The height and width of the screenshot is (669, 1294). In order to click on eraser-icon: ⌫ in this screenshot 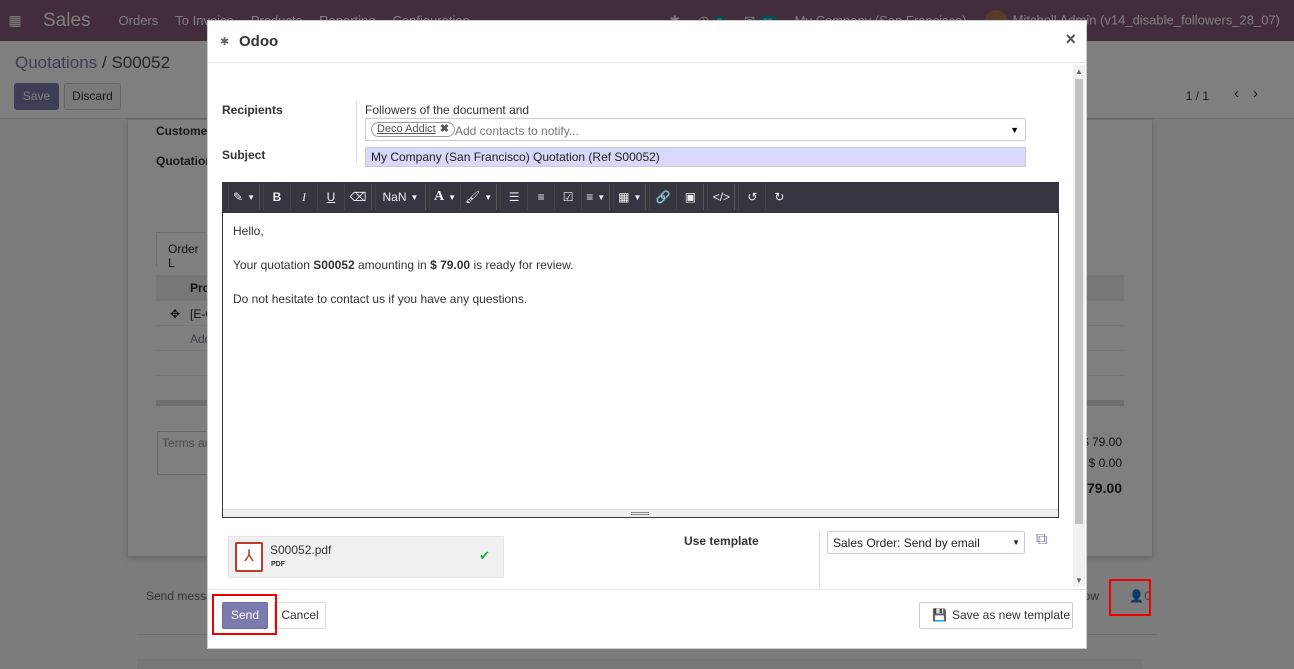, I will do `click(357, 197)`.